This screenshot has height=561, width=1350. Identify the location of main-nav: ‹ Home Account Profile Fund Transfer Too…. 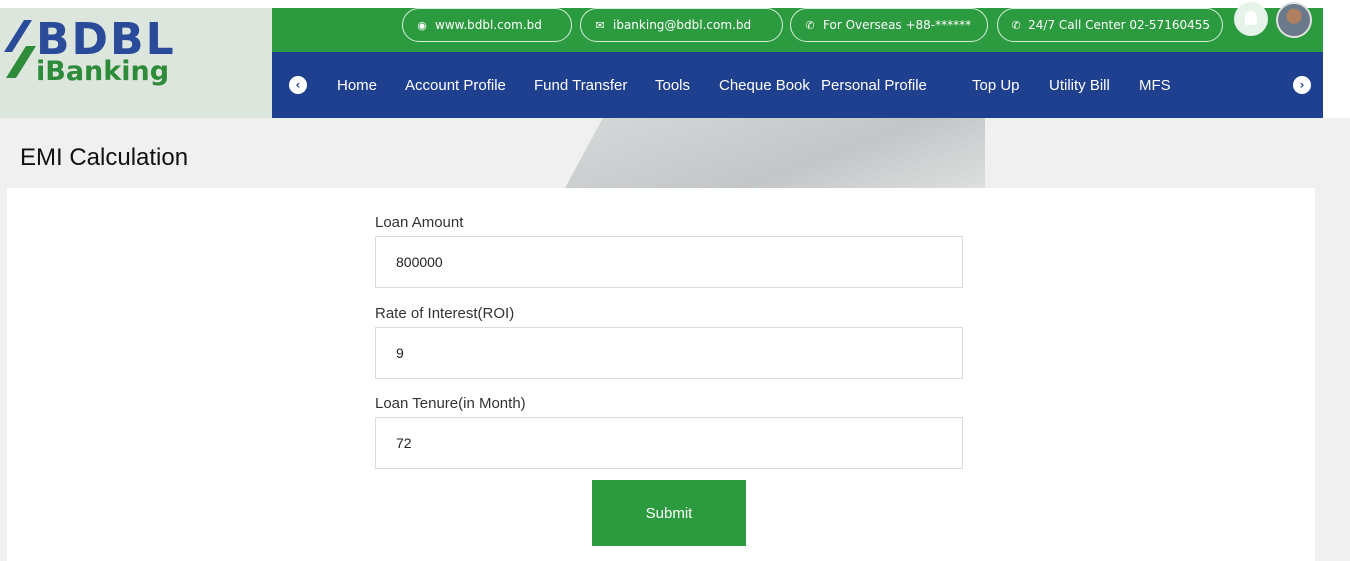
(797, 85).